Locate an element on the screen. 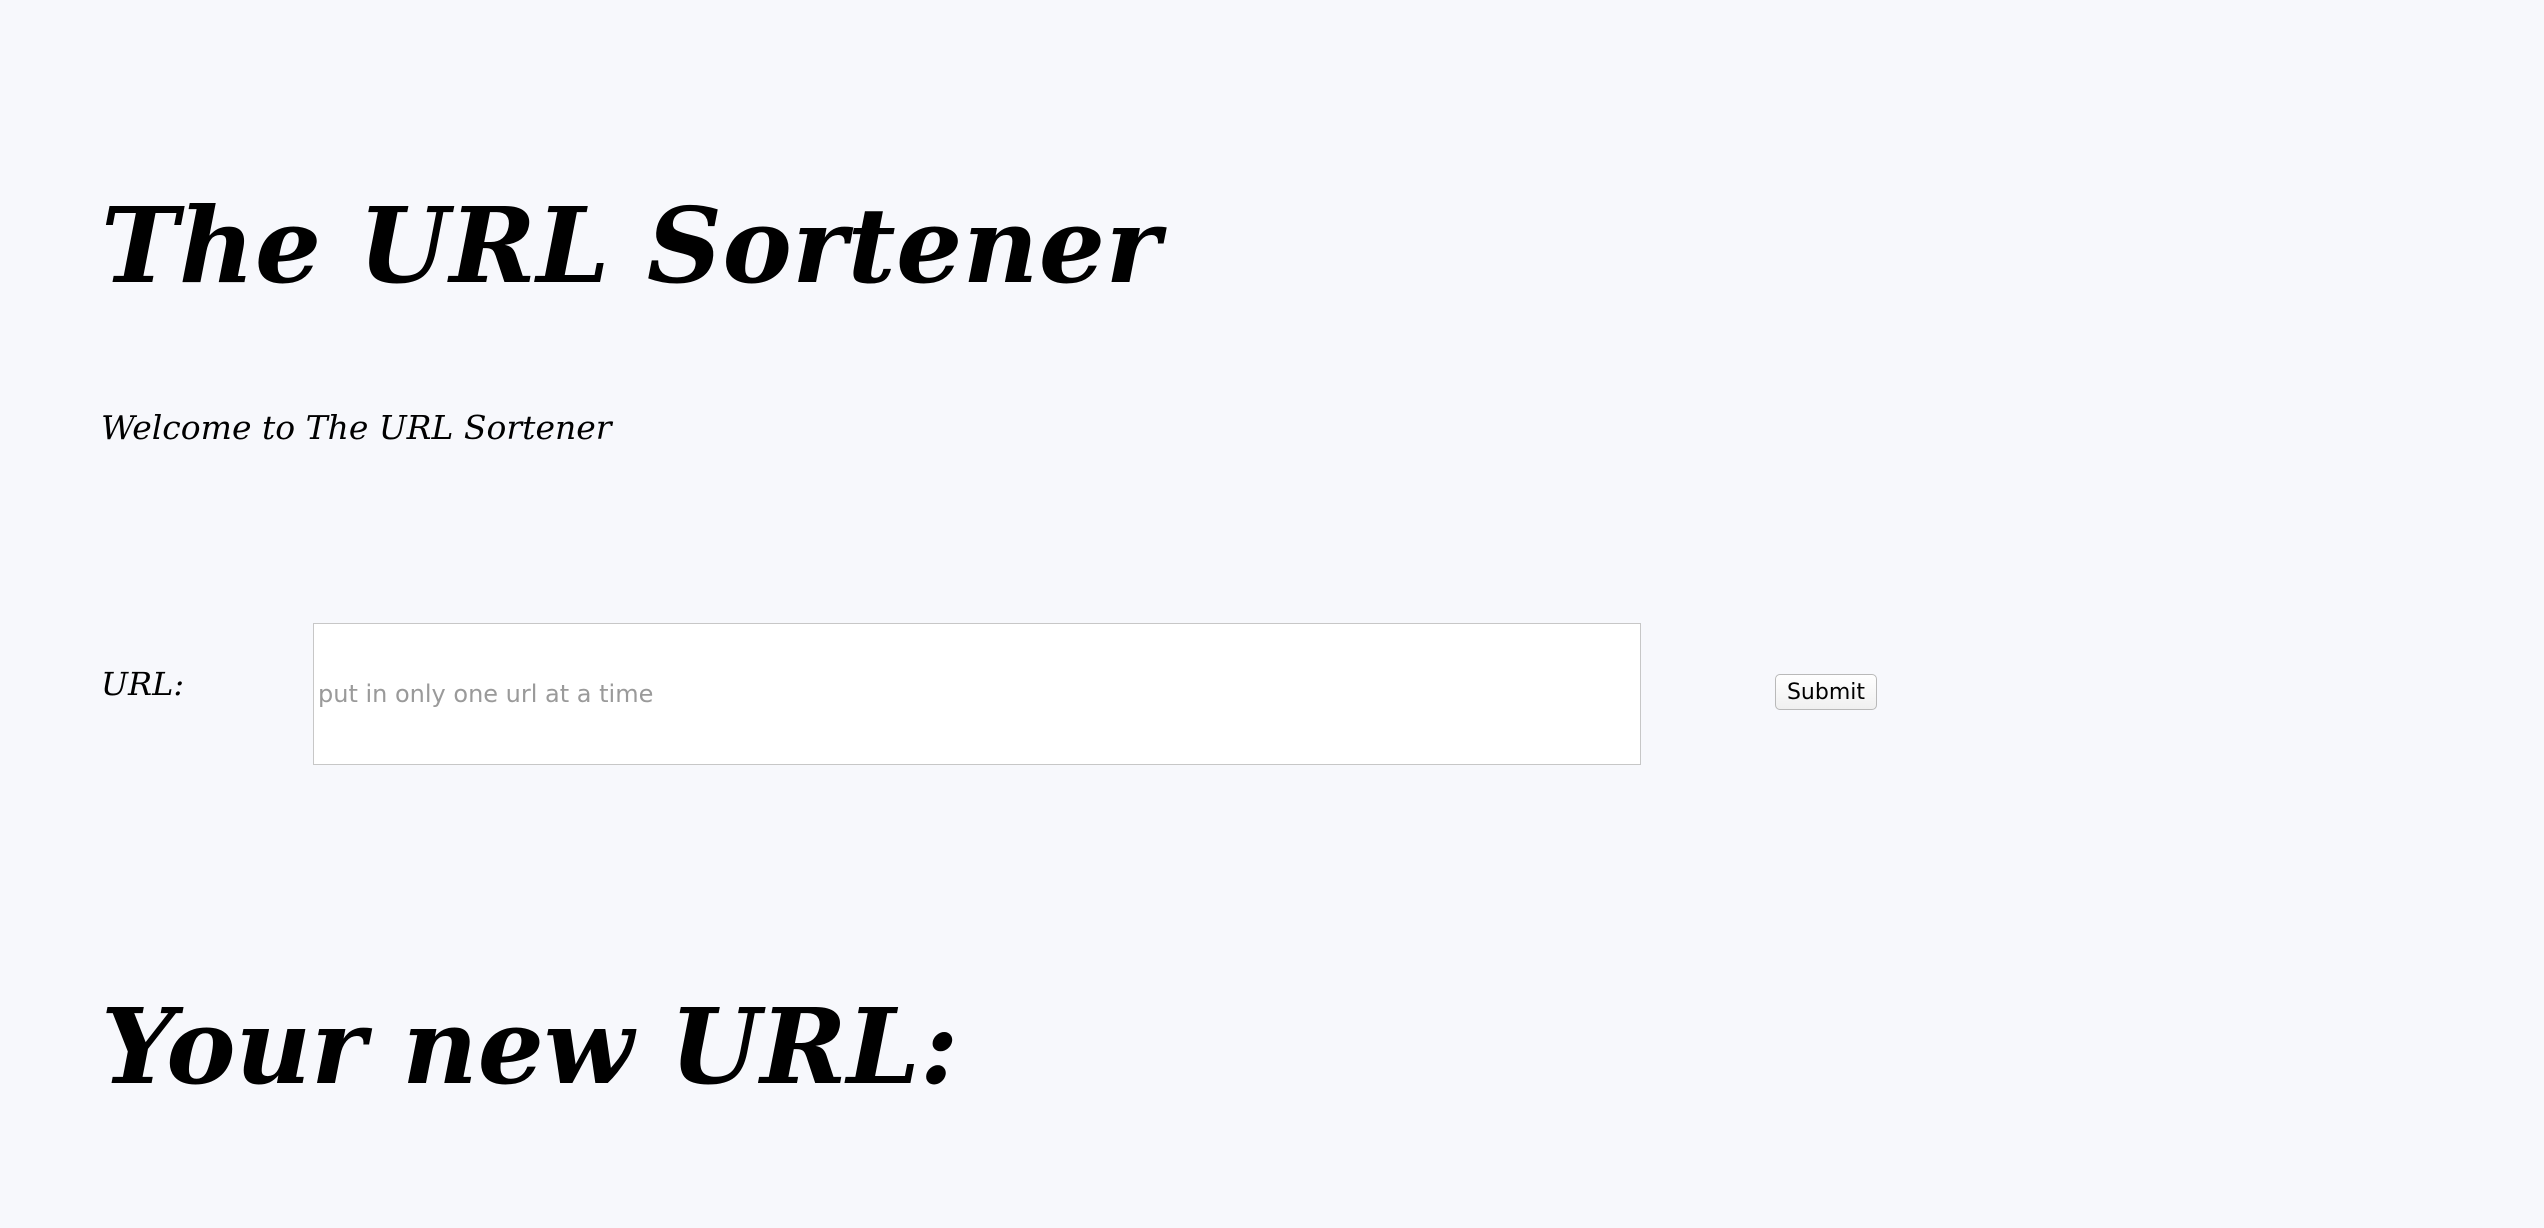  result-heading: Your new URL: is located at coordinates (530, 1046).